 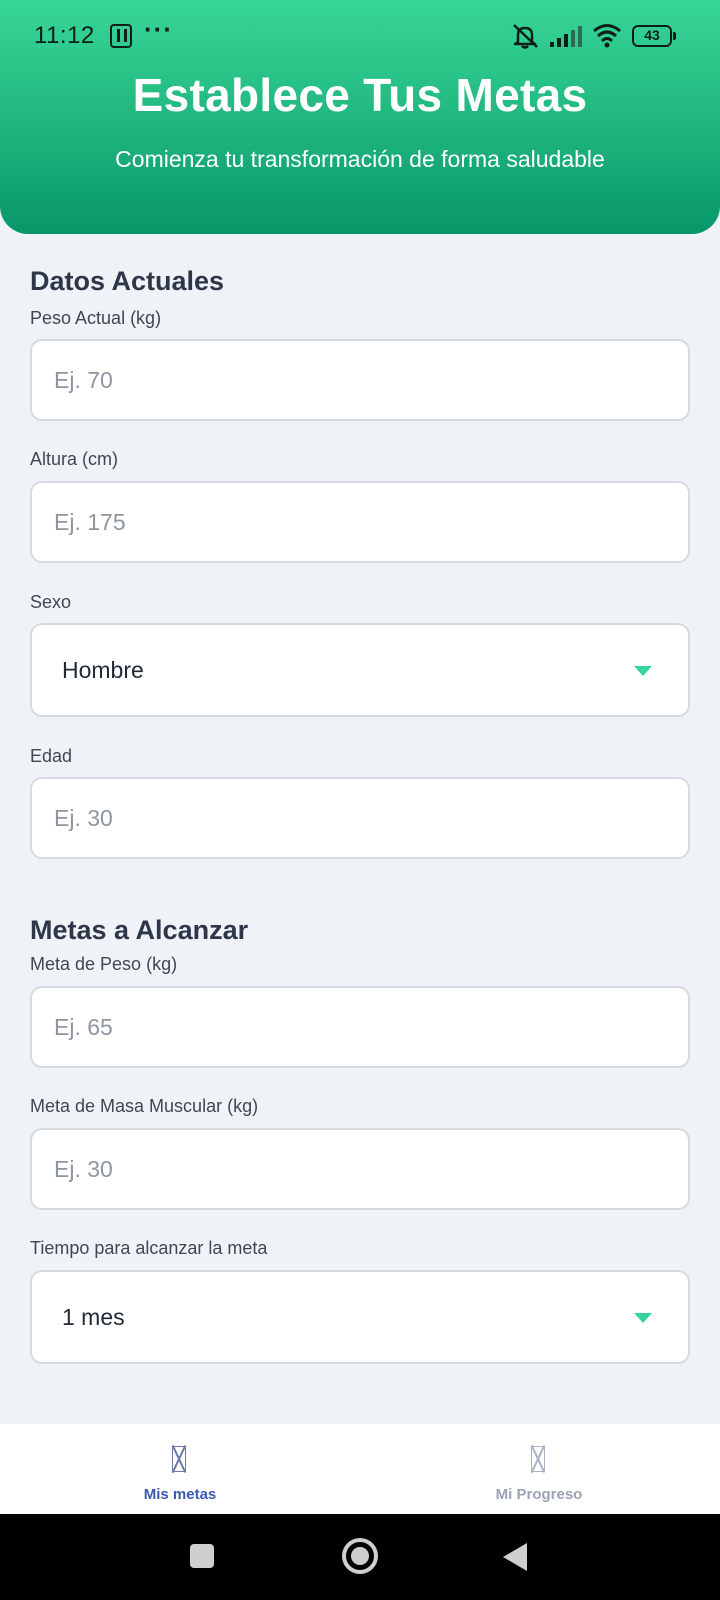 I want to click on weight-goal-input: Ej. 65, so click(x=360, y=1027).